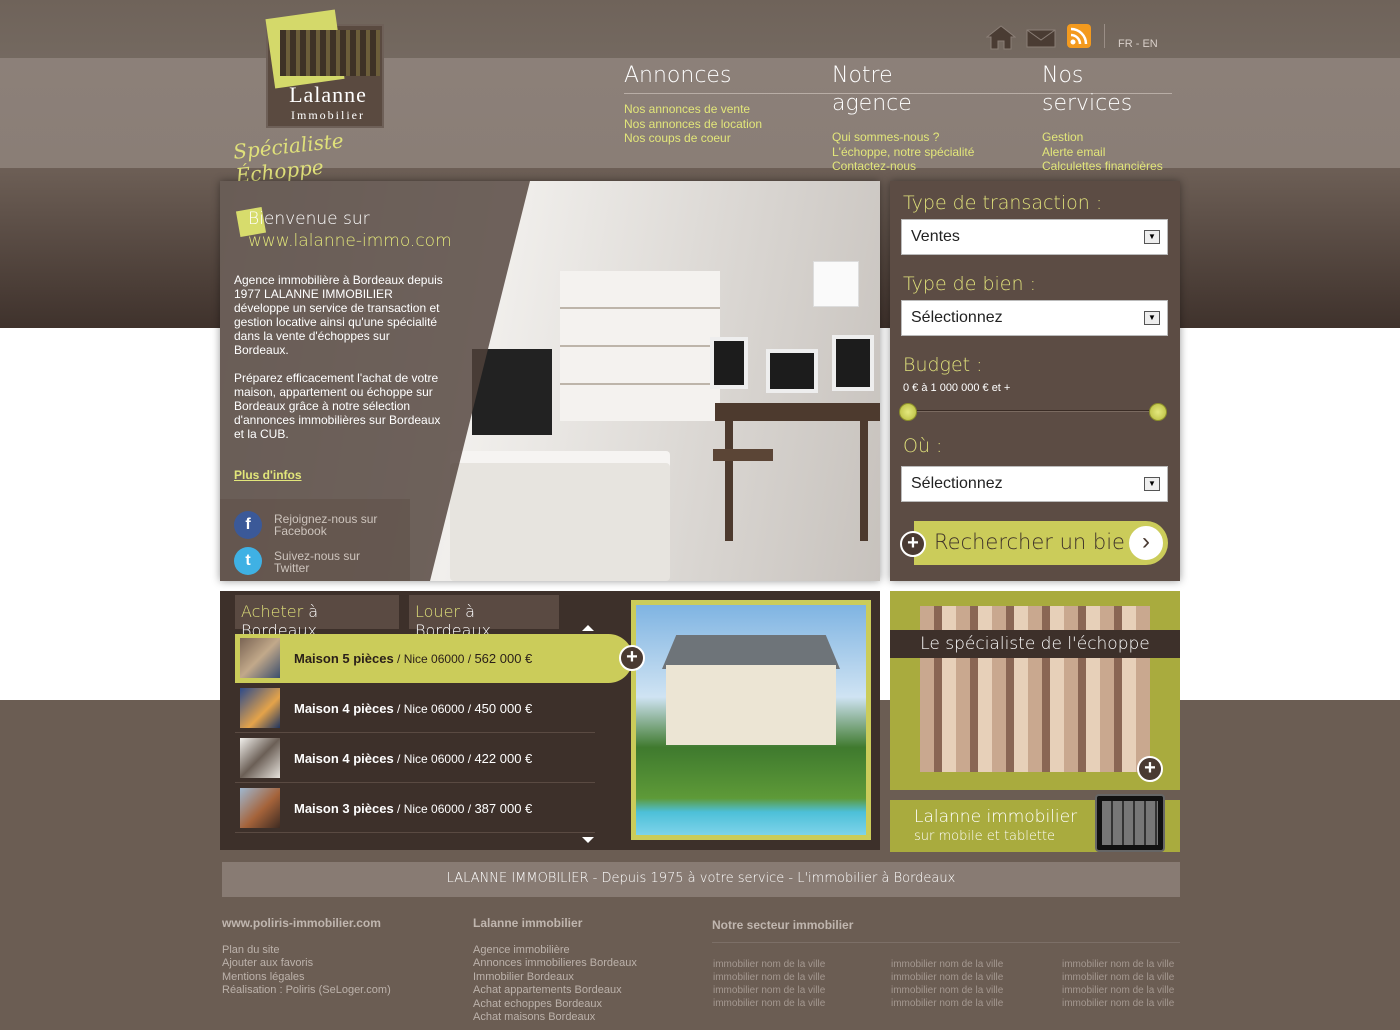 This screenshot has width=1400, height=1030. What do you see at coordinates (248, 561) in the screenshot?
I see `twitter-icon: t` at bounding box center [248, 561].